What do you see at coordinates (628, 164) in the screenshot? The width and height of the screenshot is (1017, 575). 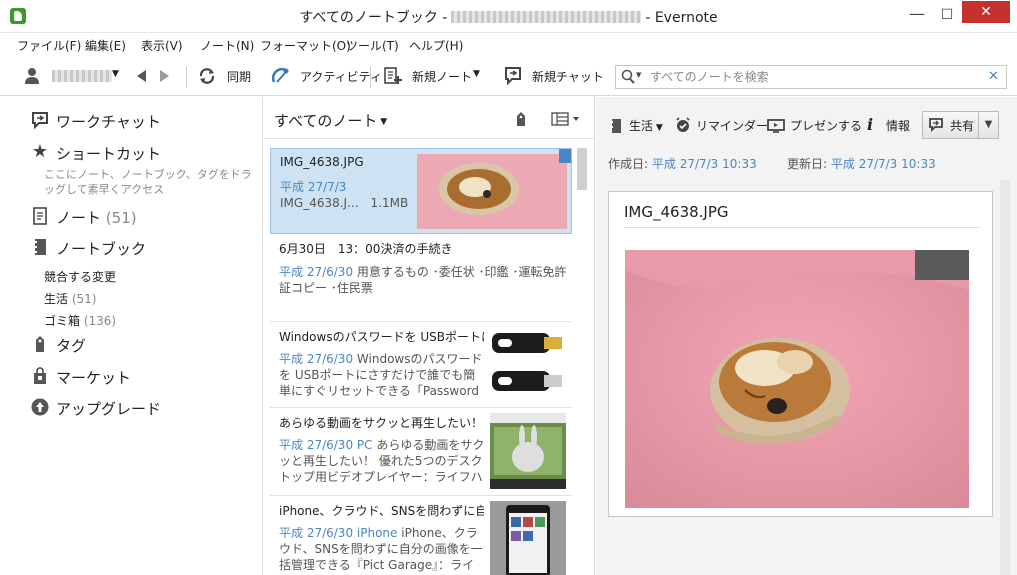 I see `created-label: 作成日:` at bounding box center [628, 164].